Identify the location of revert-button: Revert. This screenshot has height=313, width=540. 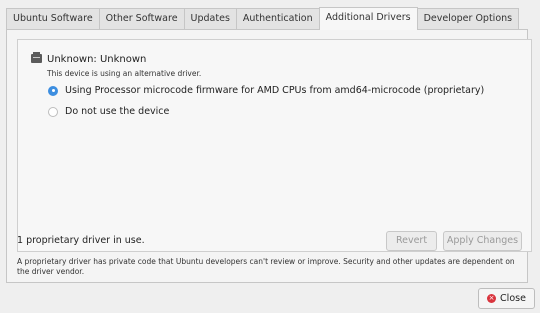
(411, 241).